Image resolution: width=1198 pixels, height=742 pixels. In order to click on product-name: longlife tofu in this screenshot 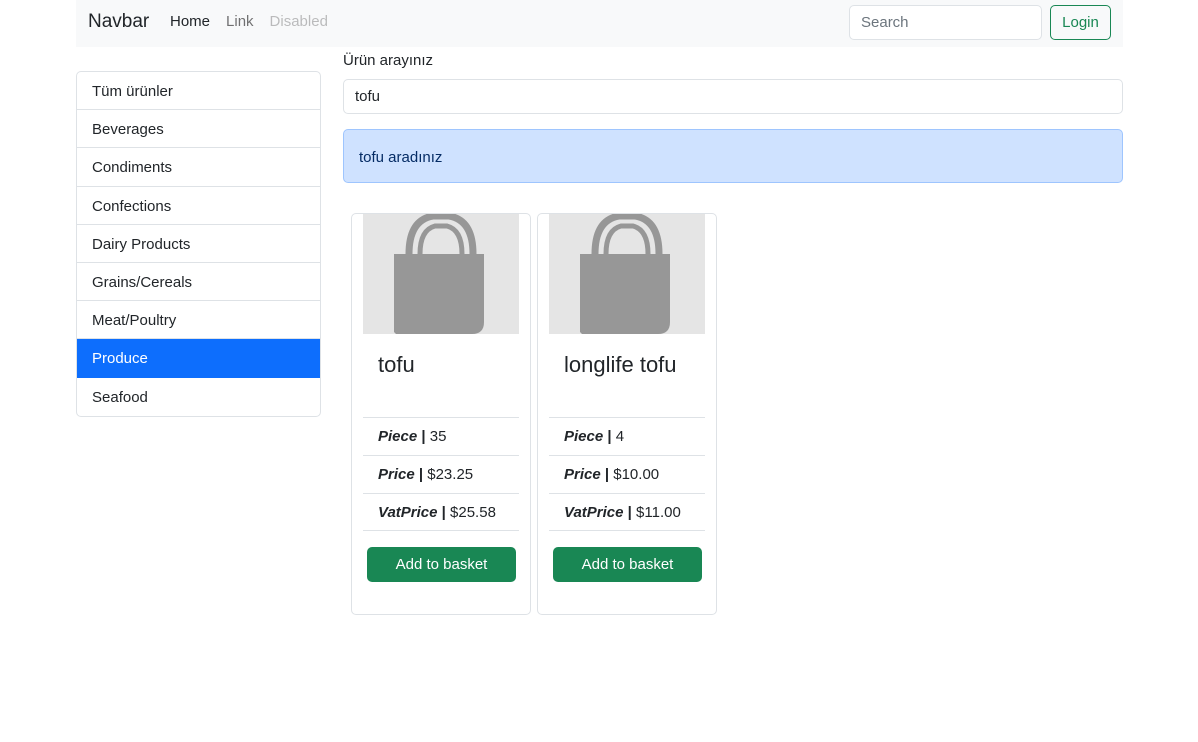, I will do `click(620, 364)`.